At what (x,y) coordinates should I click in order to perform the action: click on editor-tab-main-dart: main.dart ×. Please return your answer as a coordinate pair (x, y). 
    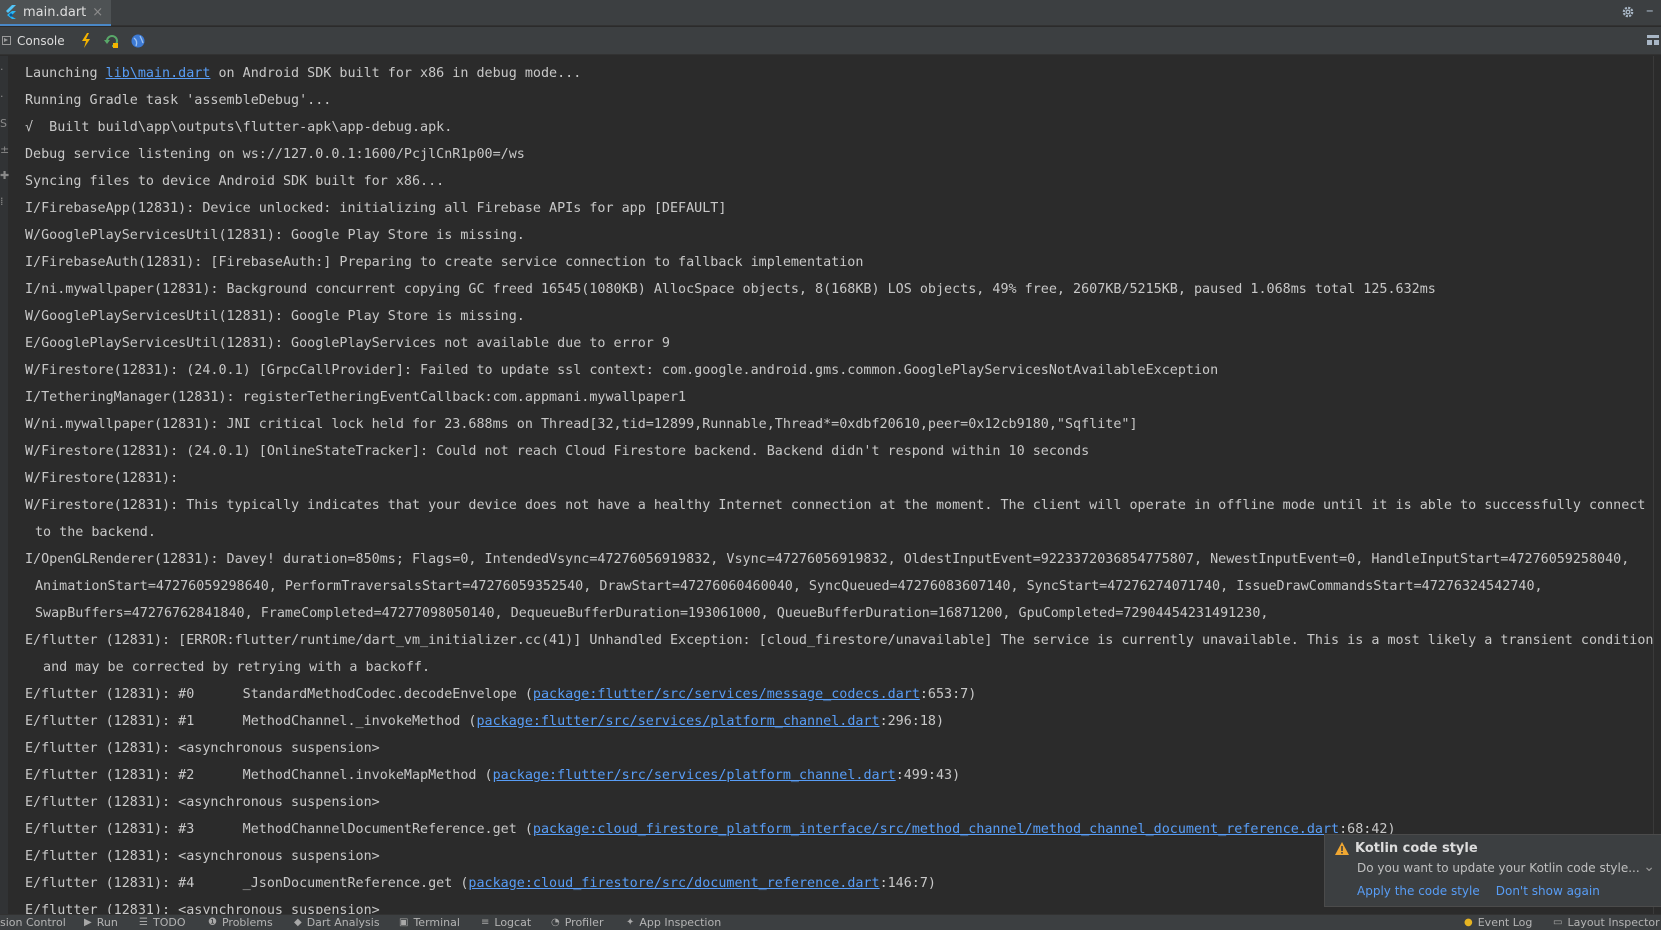
    Looking at the image, I should click on (56, 13).